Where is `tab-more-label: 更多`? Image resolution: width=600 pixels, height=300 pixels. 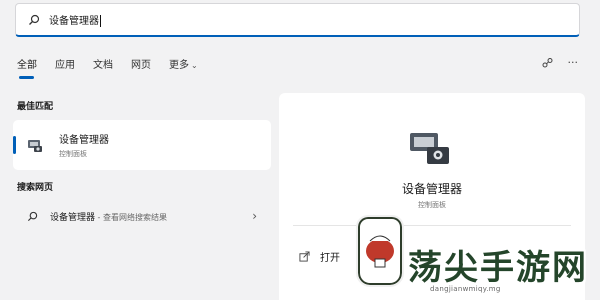 tab-more-label: 更多 is located at coordinates (179, 65).